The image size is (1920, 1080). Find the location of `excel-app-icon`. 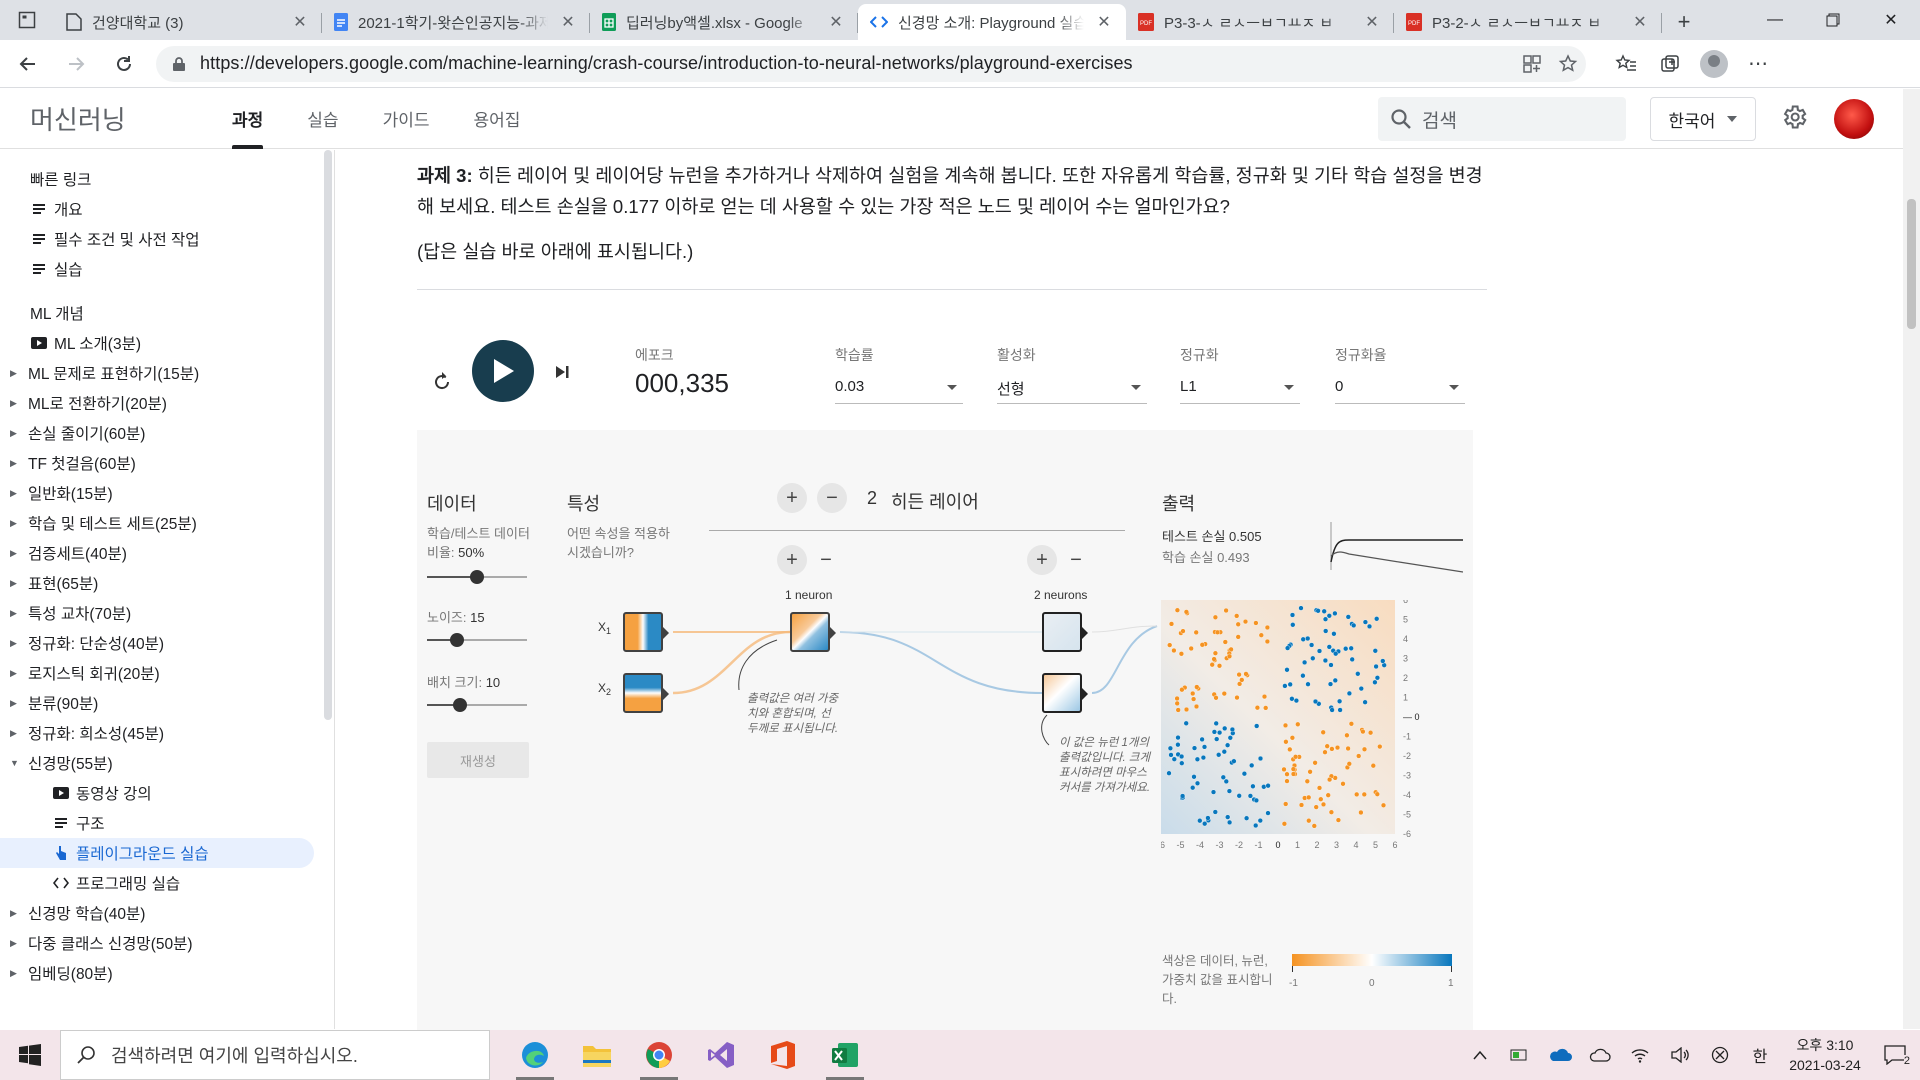

excel-app-icon is located at coordinates (845, 1055).